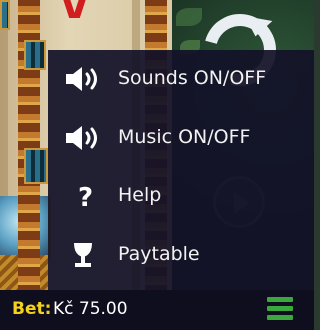 The height and width of the screenshot is (330, 320). I want to click on status-bar: Bet: Kč 75.00, so click(157, 310).